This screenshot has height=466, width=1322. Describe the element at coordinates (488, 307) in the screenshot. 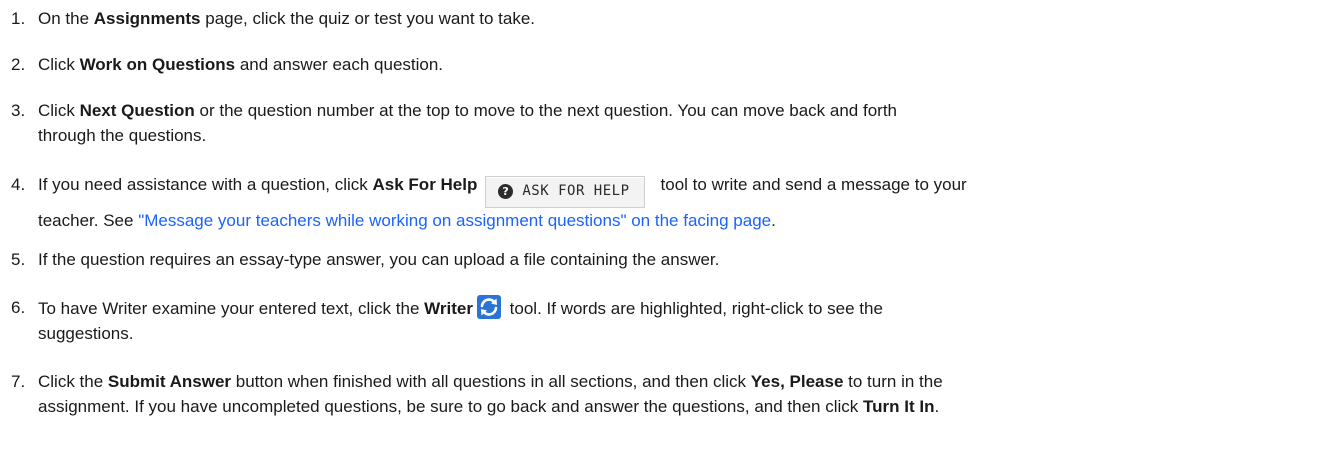

I see `writer-refresh-icon` at that location.